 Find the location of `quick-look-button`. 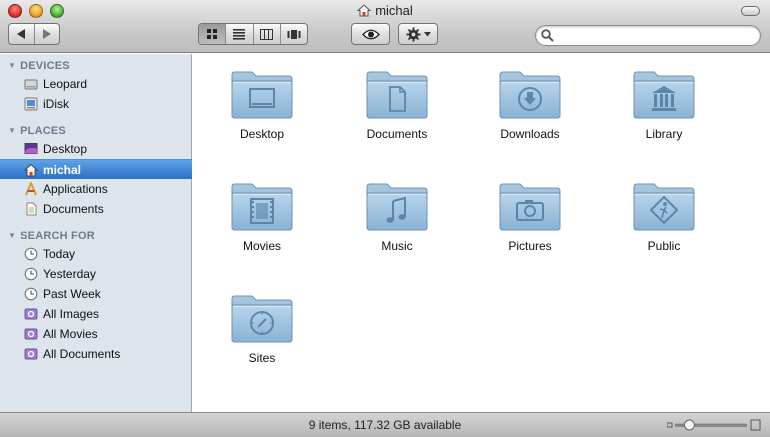

quick-look-button is located at coordinates (370, 34).